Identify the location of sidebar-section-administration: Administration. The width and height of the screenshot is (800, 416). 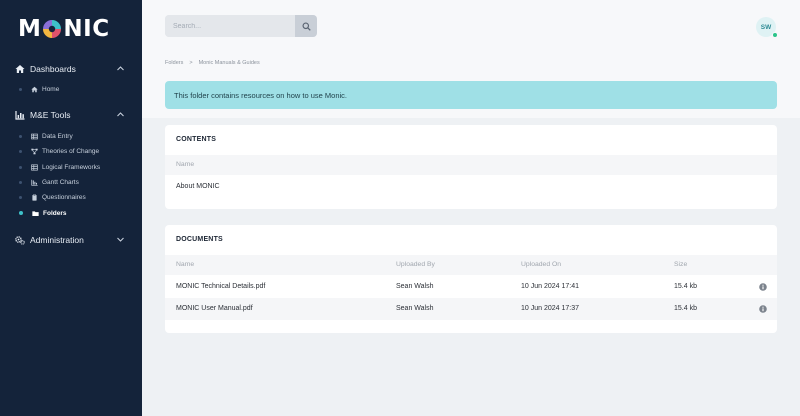
(71, 240).